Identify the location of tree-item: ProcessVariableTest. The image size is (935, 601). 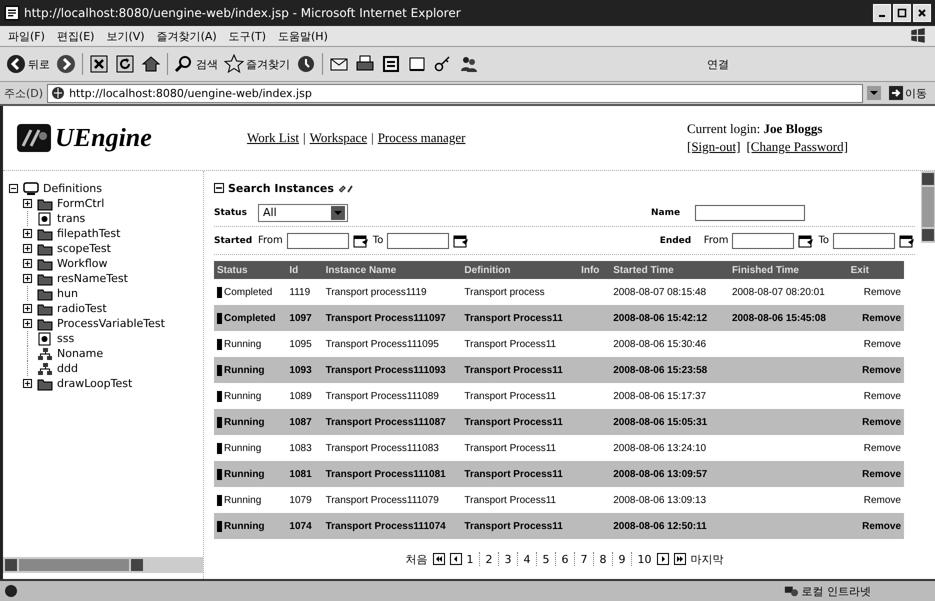
(111, 323).